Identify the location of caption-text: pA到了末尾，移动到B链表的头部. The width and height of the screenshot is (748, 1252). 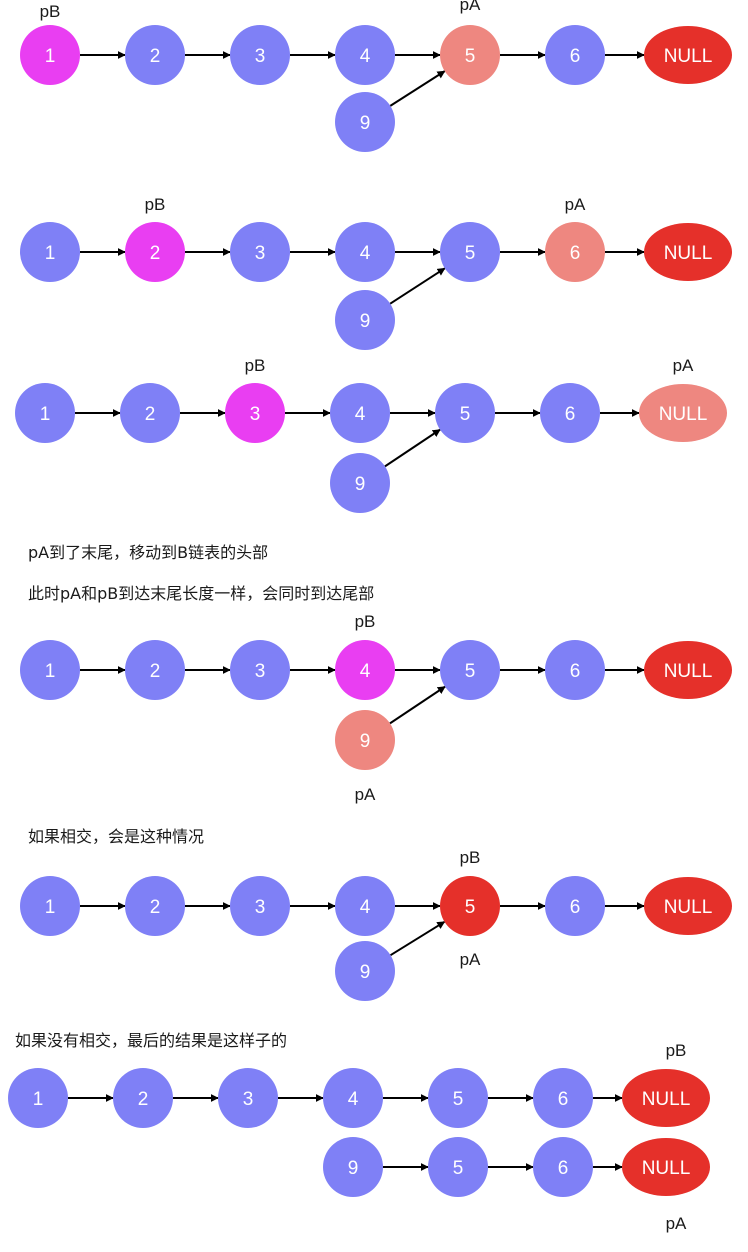
(148, 552).